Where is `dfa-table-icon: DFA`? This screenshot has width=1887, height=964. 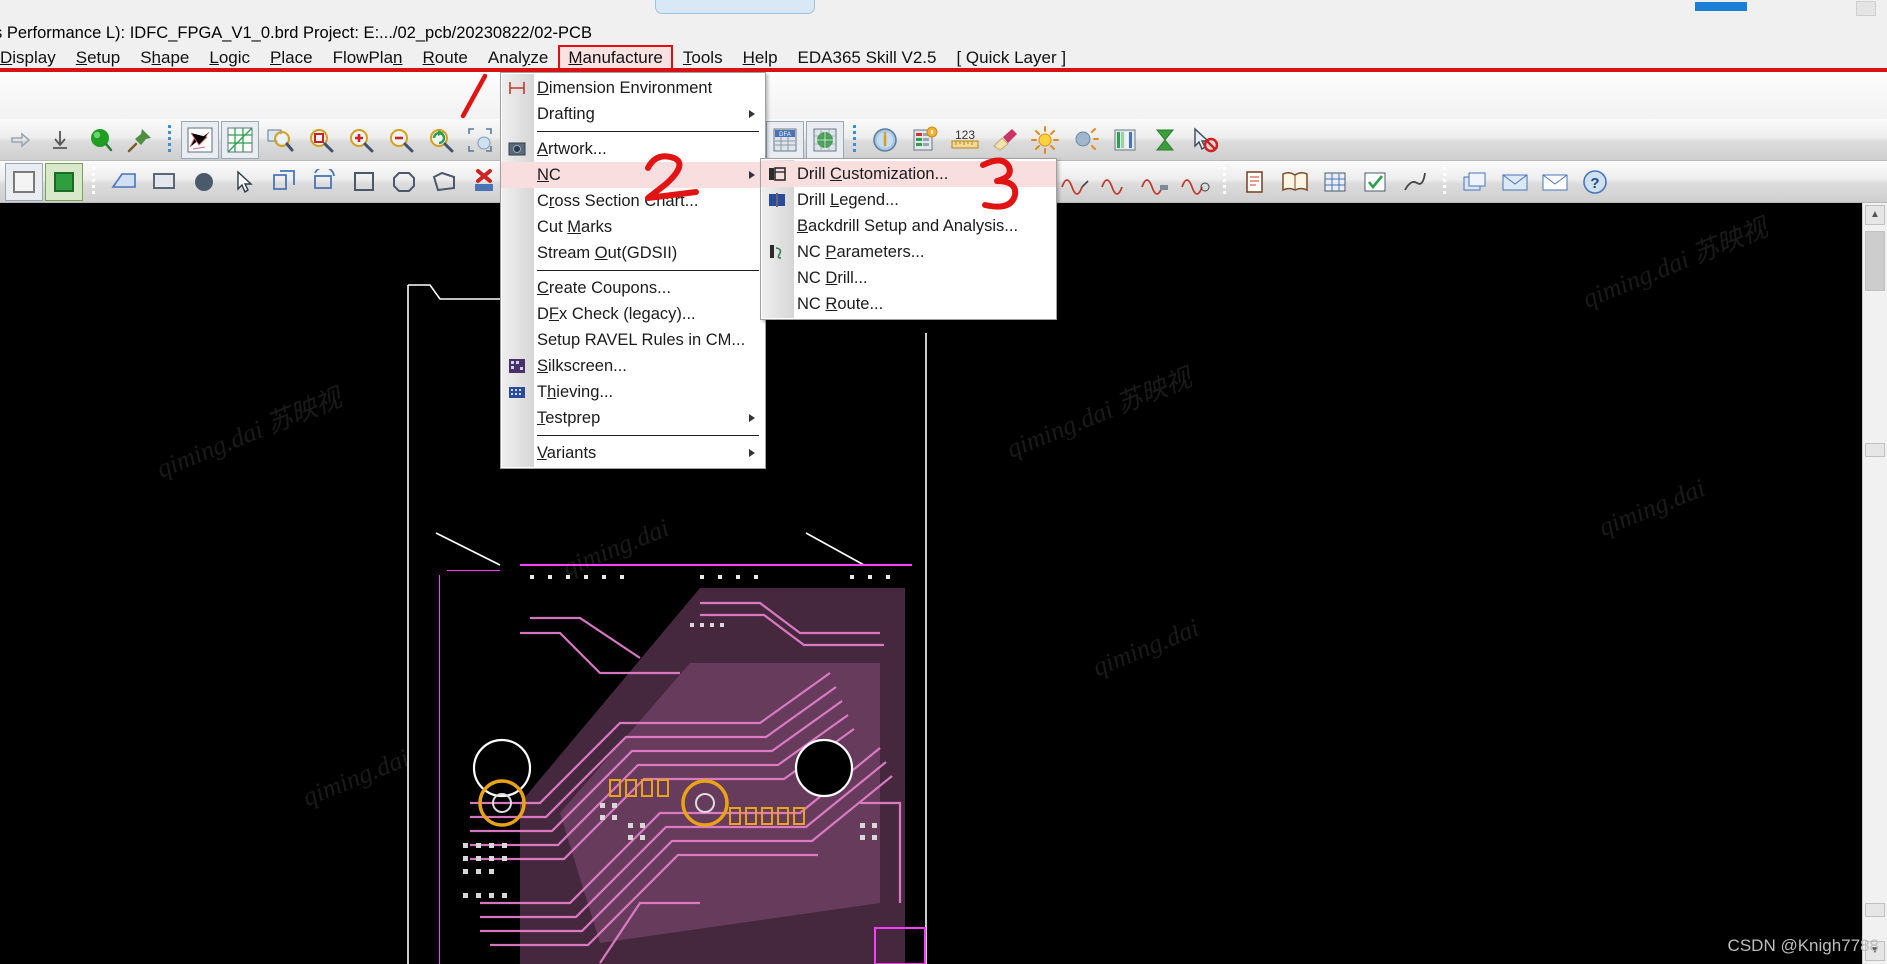
dfa-table-icon: DFA is located at coordinates (785, 139).